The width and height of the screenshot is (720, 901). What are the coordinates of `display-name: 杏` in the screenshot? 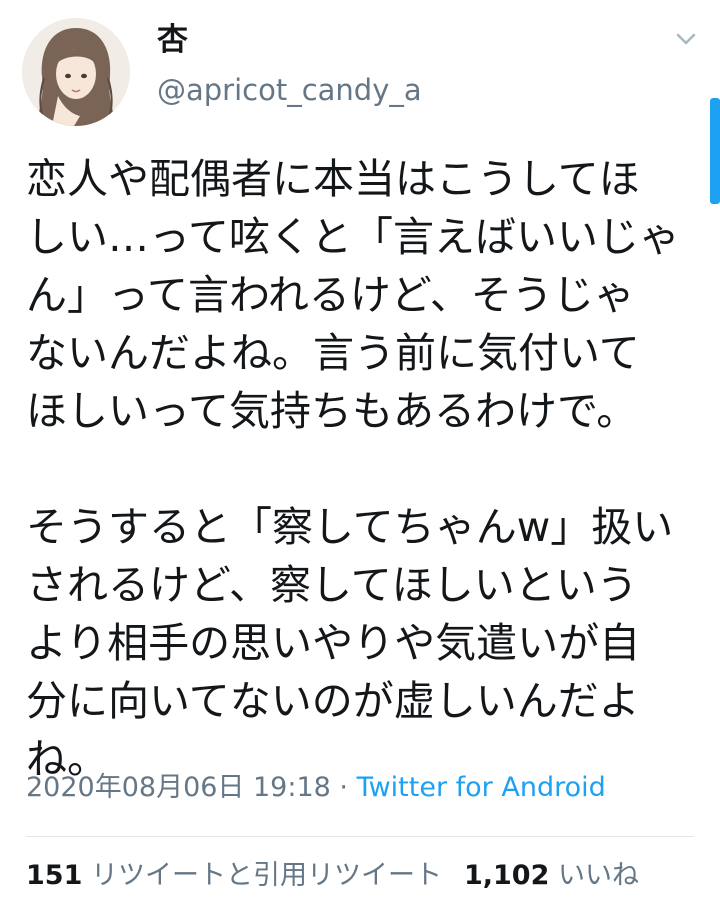 It's located at (172, 40).